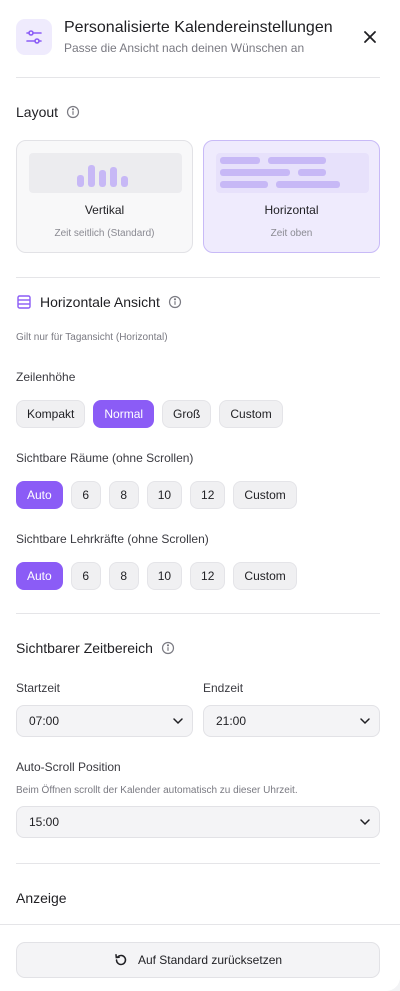 This screenshot has height=991, width=400. Describe the element at coordinates (265, 576) in the screenshot. I see `teachers-custom: Custom` at that location.